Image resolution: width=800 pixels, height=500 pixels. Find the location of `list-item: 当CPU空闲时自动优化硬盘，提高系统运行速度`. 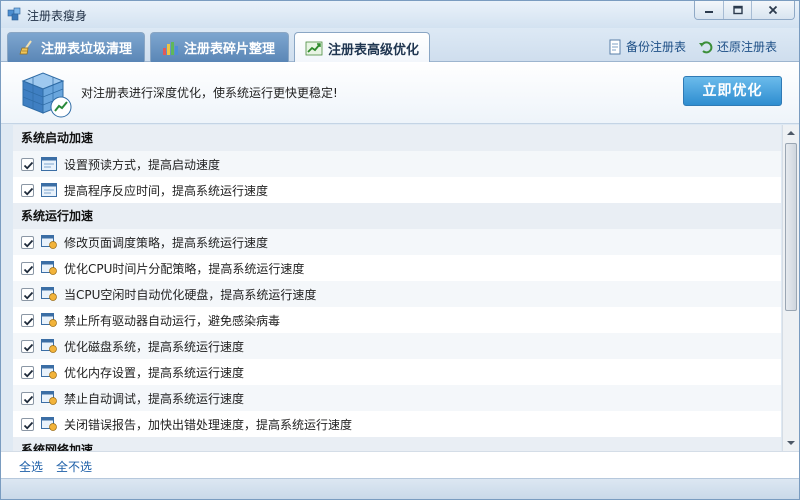

list-item: 当CPU空闲时自动优化硬盘，提高系统运行速度 is located at coordinates (397, 294).